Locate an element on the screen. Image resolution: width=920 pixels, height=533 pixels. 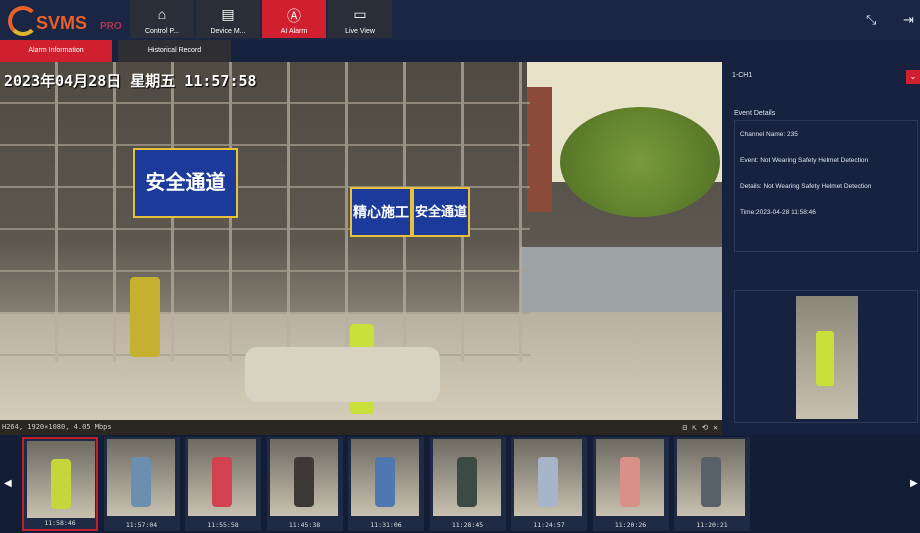
snapshot-image is located at coordinates (827, 357).